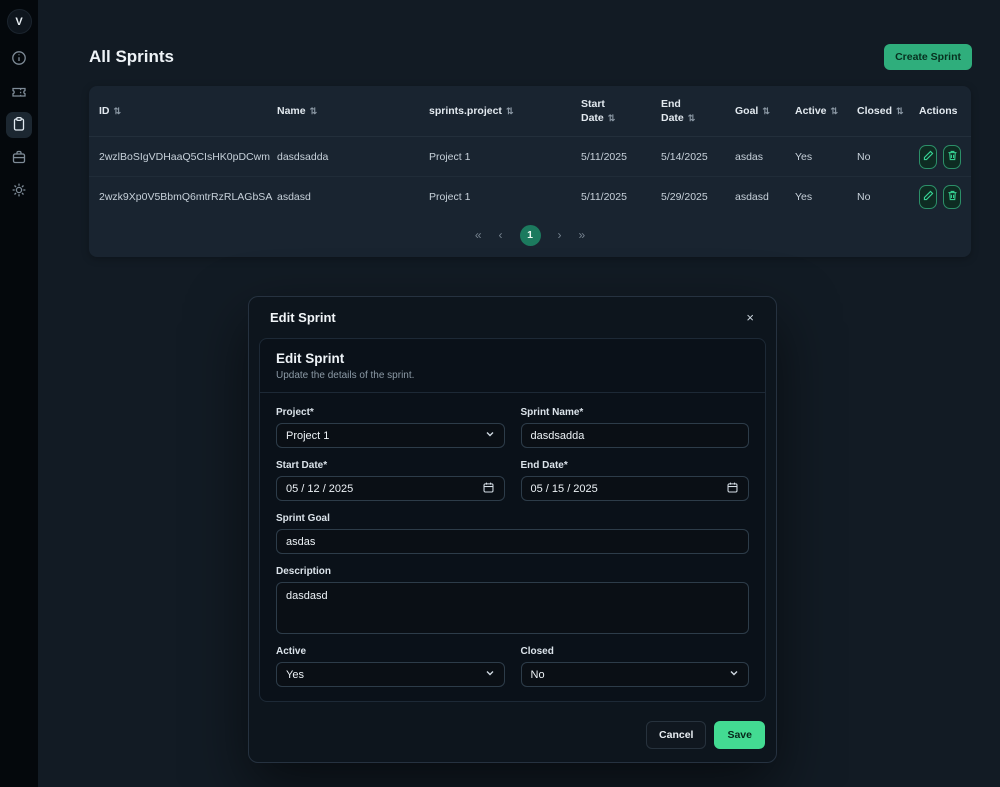 Image resolution: width=1000 pixels, height=787 pixels. I want to click on active-field: Active Yes, so click(390, 666).